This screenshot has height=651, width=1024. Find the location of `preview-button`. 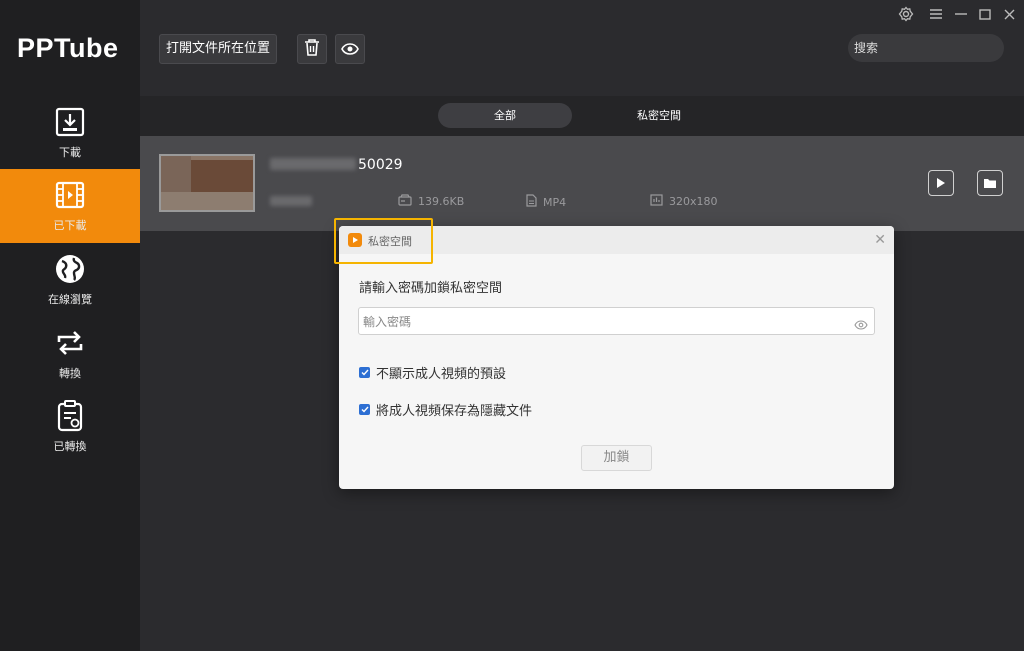

preview-button is located at coordinates (350, 49).